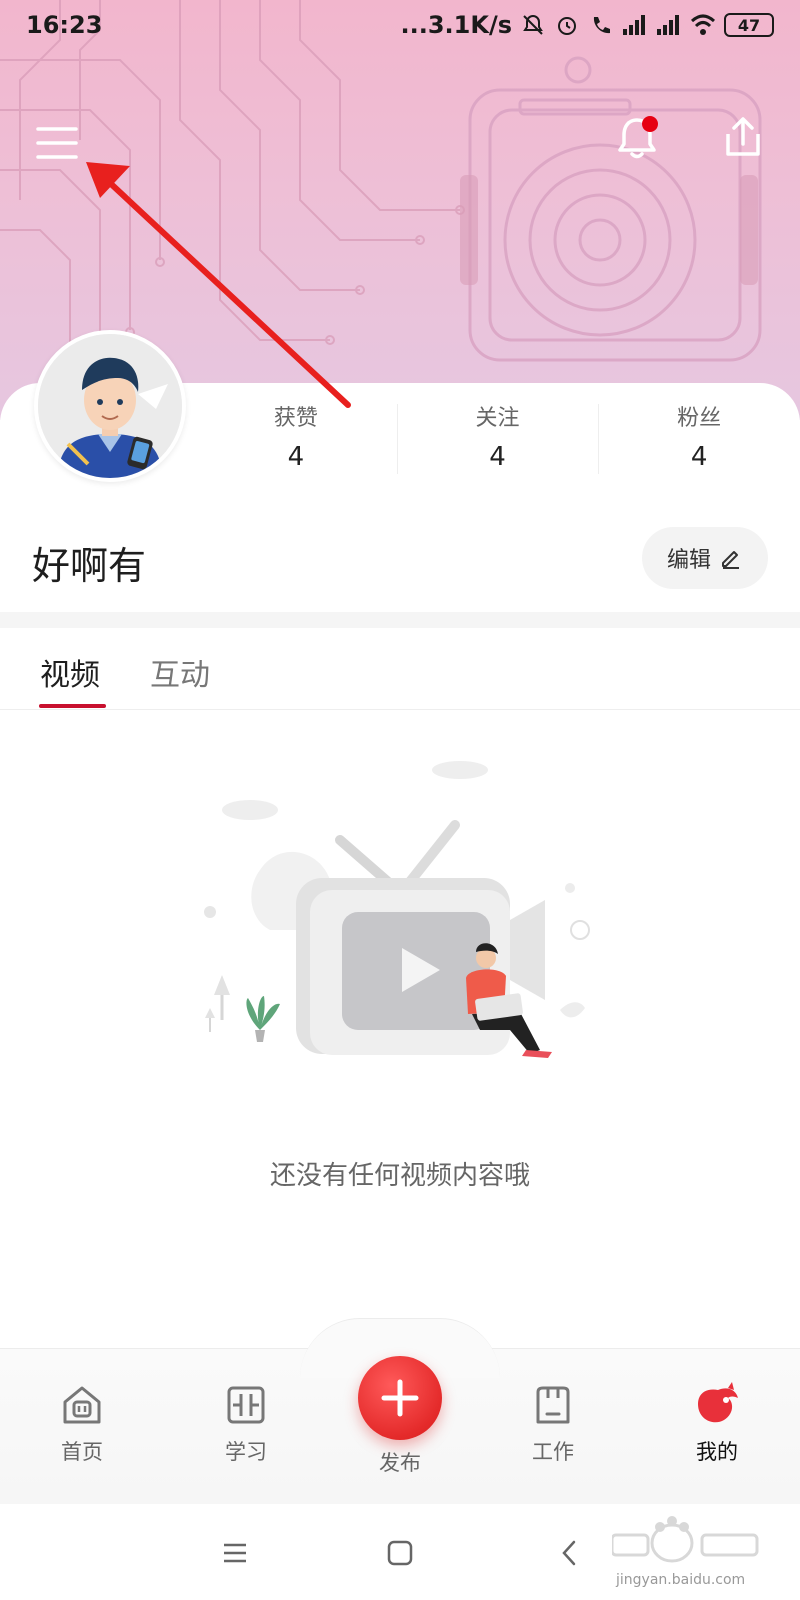  I want to click on nav-item-work: 工作, so click(553, 1424).